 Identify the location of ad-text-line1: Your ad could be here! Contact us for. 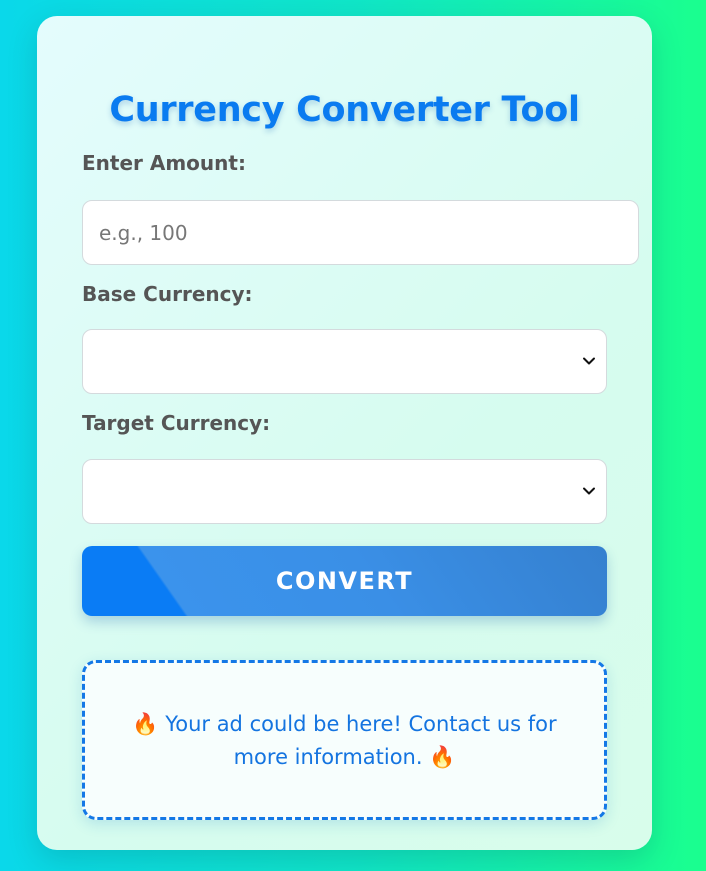
(361, 724).